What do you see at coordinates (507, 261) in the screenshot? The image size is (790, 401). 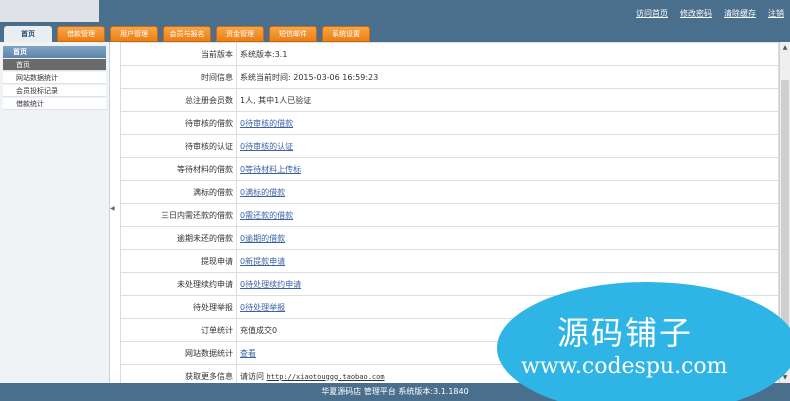 I see `row-value: 0新提款申请` at bounding box center [507, 261].